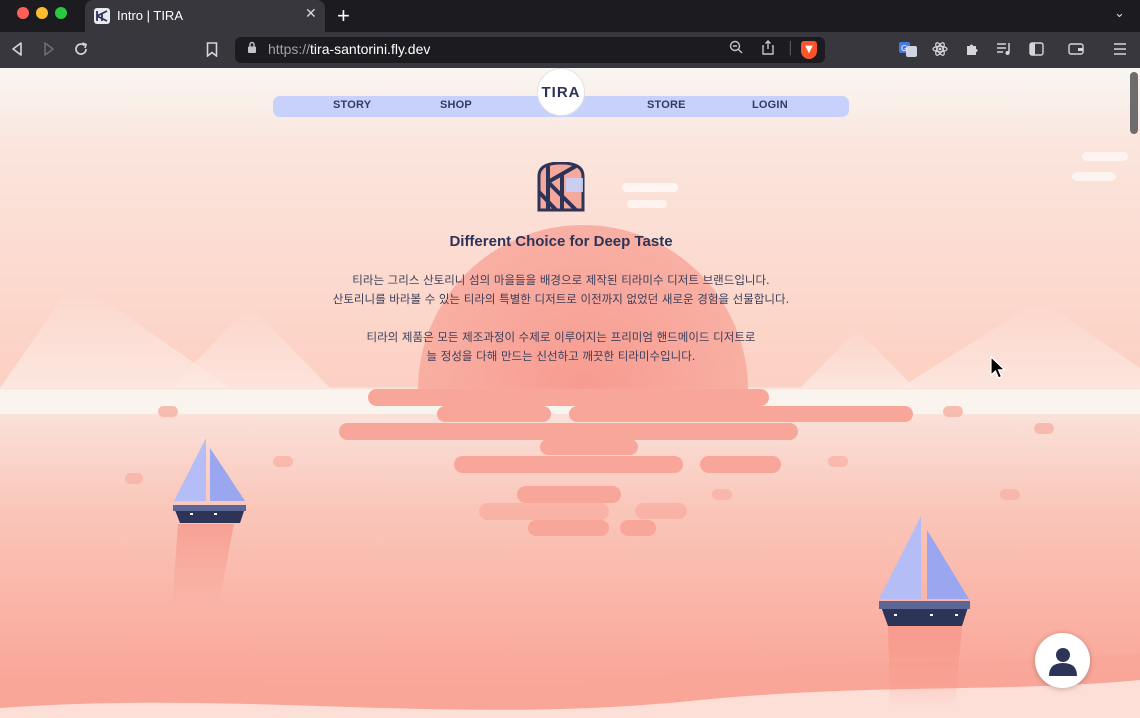 This screenshot has width=1140, height=718. Describe the element at coordinates (1004, 49) in the screenshot. I see `playlist-icon` at that location.